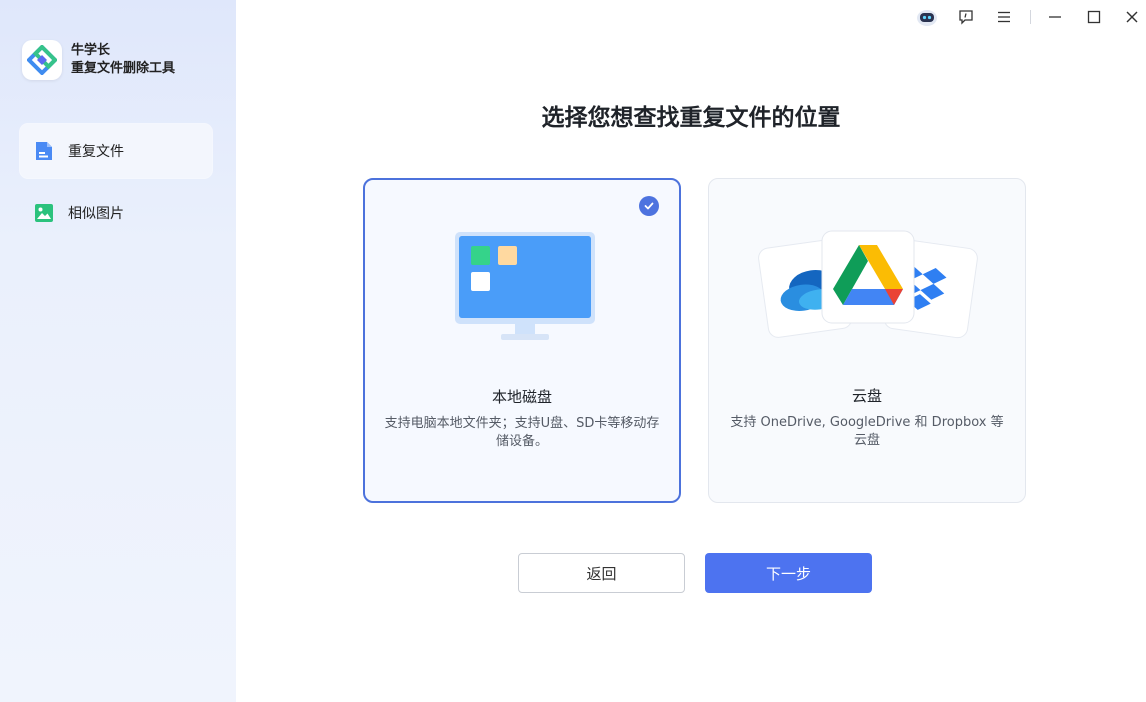 The image size is (1146, 702). Describe the element at coordinates (601, 573) in the screenshot. I see `back-button: 返回` at that location.